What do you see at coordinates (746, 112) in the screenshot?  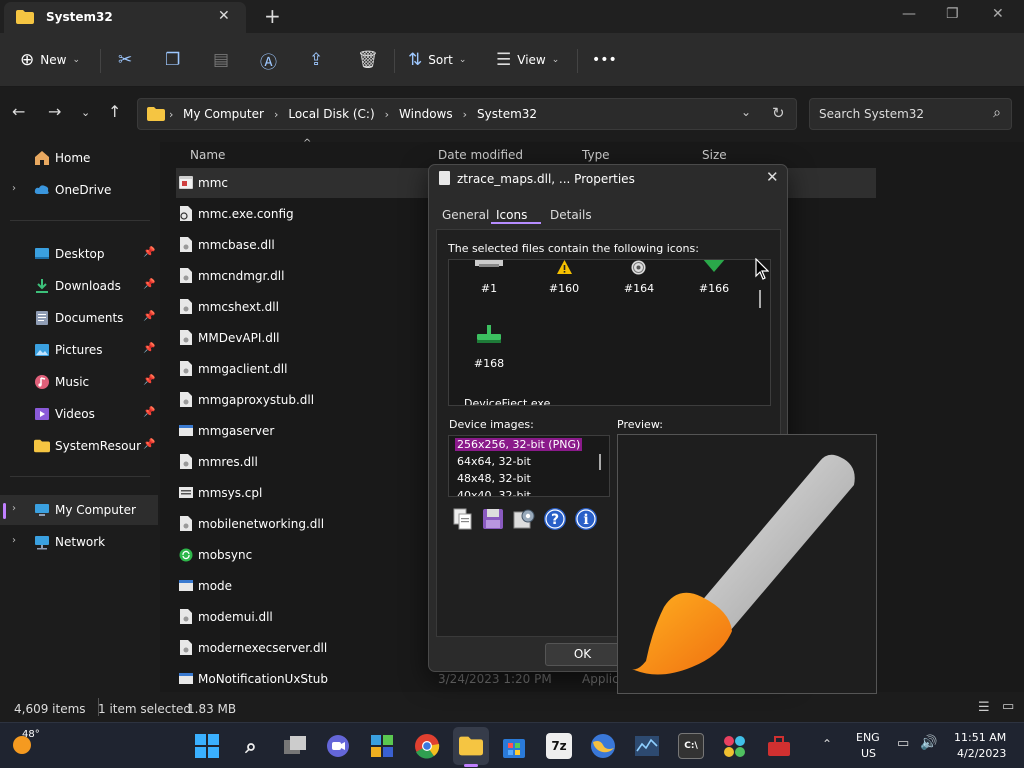 I see `history-chevron-icon: ⌄` at bounding box center [746, 112].